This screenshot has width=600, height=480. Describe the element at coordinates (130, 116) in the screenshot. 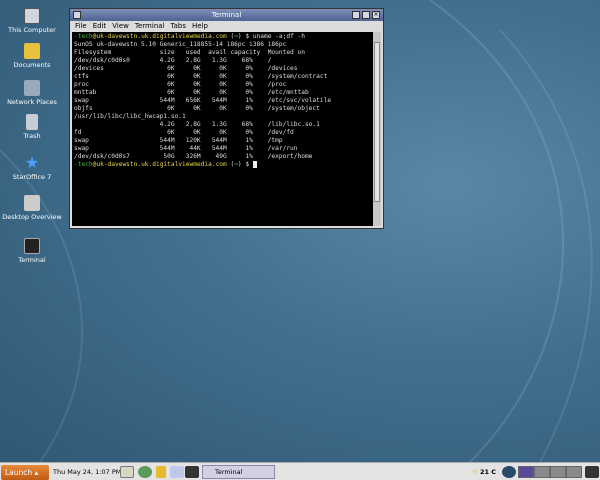

I see `output-line: /usr/lib/libc/libc_hwcap1.so.1` at that location.